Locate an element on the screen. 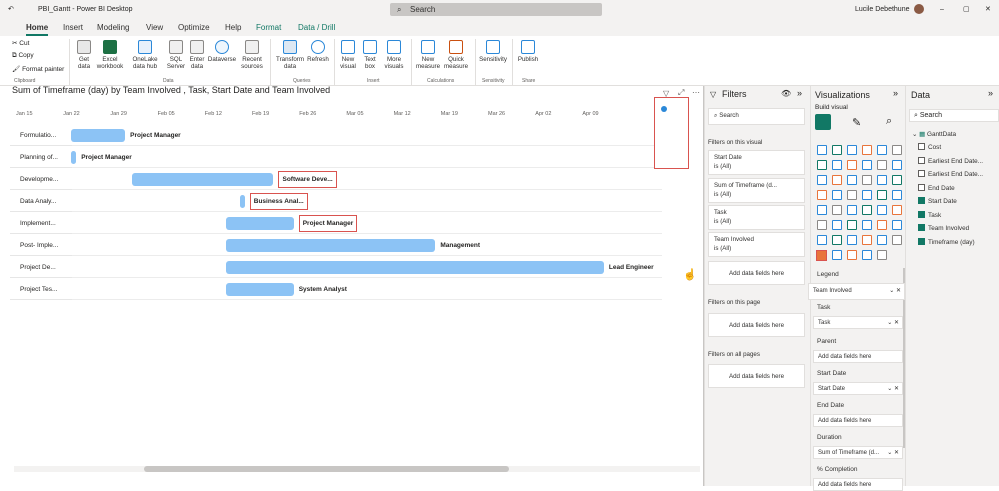 Image resolution: width=999 pixels, height=491 pixels. format-visual-icon: ✎ is located at coordinates (856, 122).